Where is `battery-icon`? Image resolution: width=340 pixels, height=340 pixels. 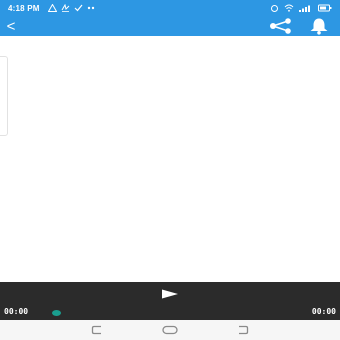 battery-icon is located at coordinates (325, 8).